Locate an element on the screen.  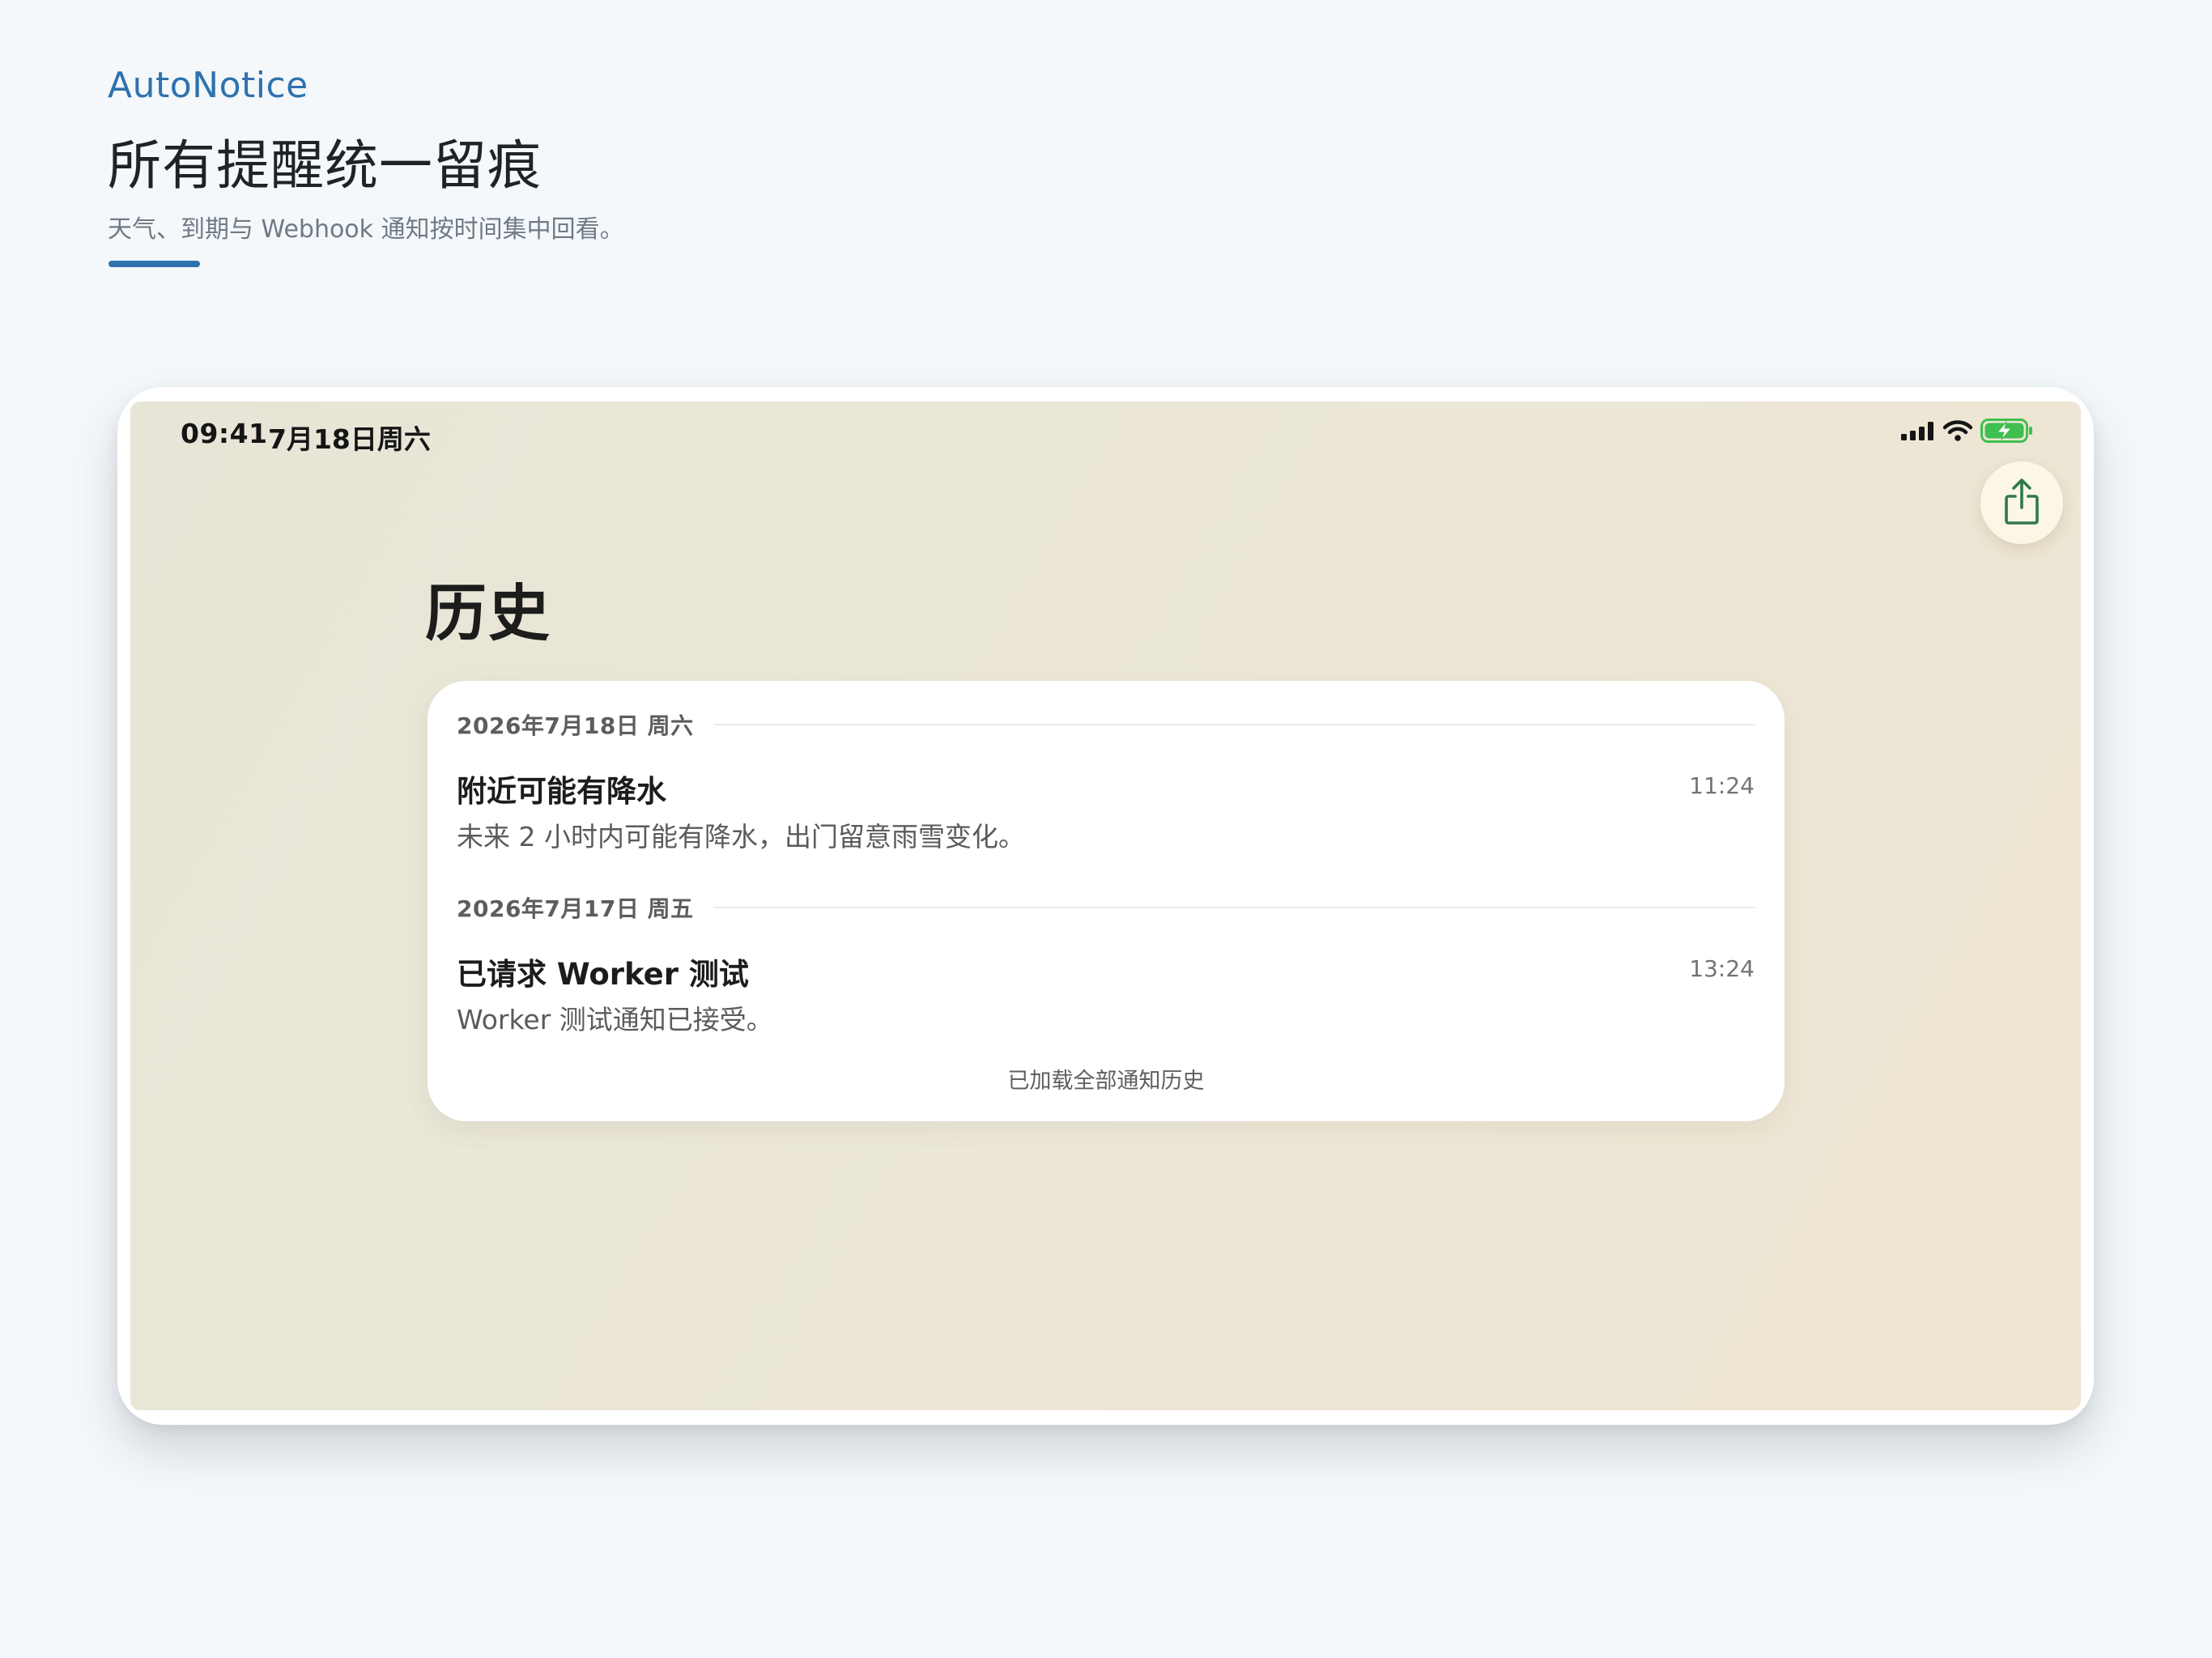
share-button is located at coordinates (2022, 502).